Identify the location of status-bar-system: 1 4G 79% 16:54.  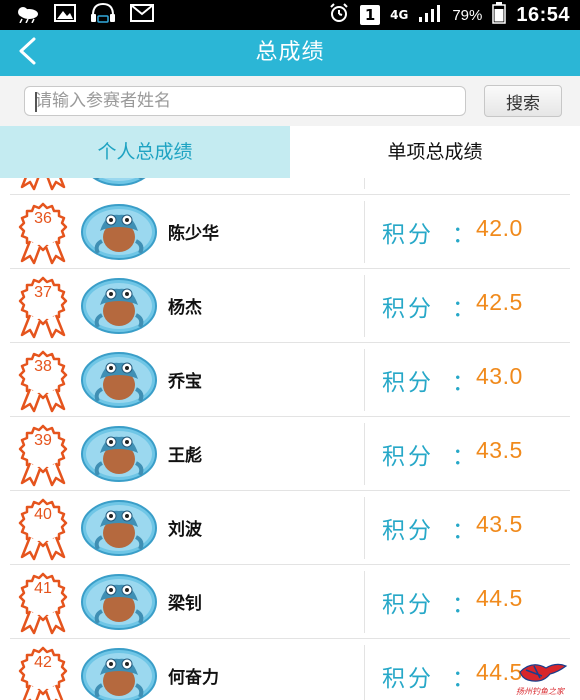
(449, 15).